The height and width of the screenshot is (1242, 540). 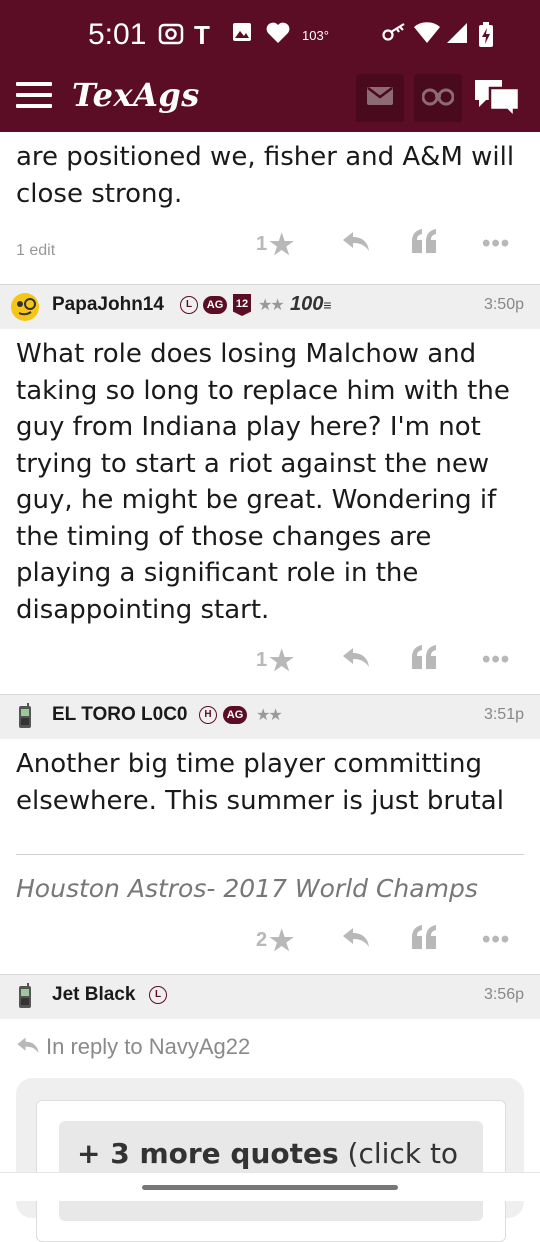 I want to click on signature: Houston Astros- 2017 World Champs, so click(x=247, y=888).